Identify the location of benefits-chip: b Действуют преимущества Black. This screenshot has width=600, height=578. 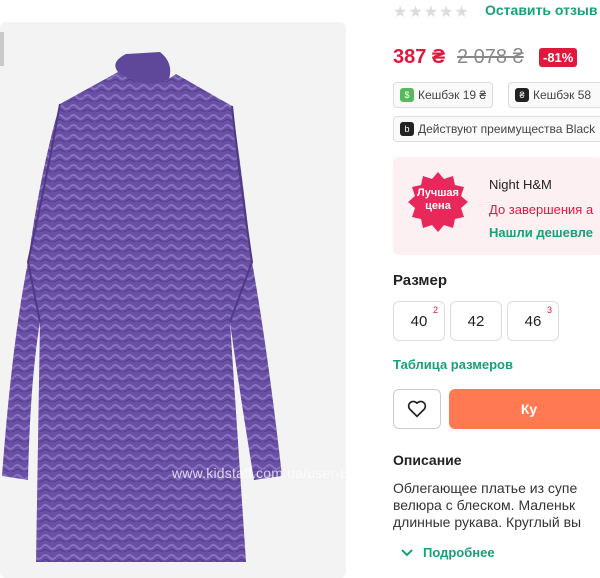
(496, 129).